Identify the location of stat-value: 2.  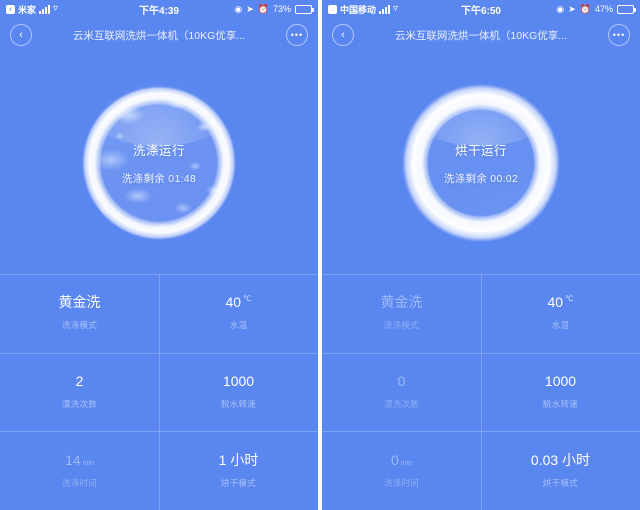
(79, 380).